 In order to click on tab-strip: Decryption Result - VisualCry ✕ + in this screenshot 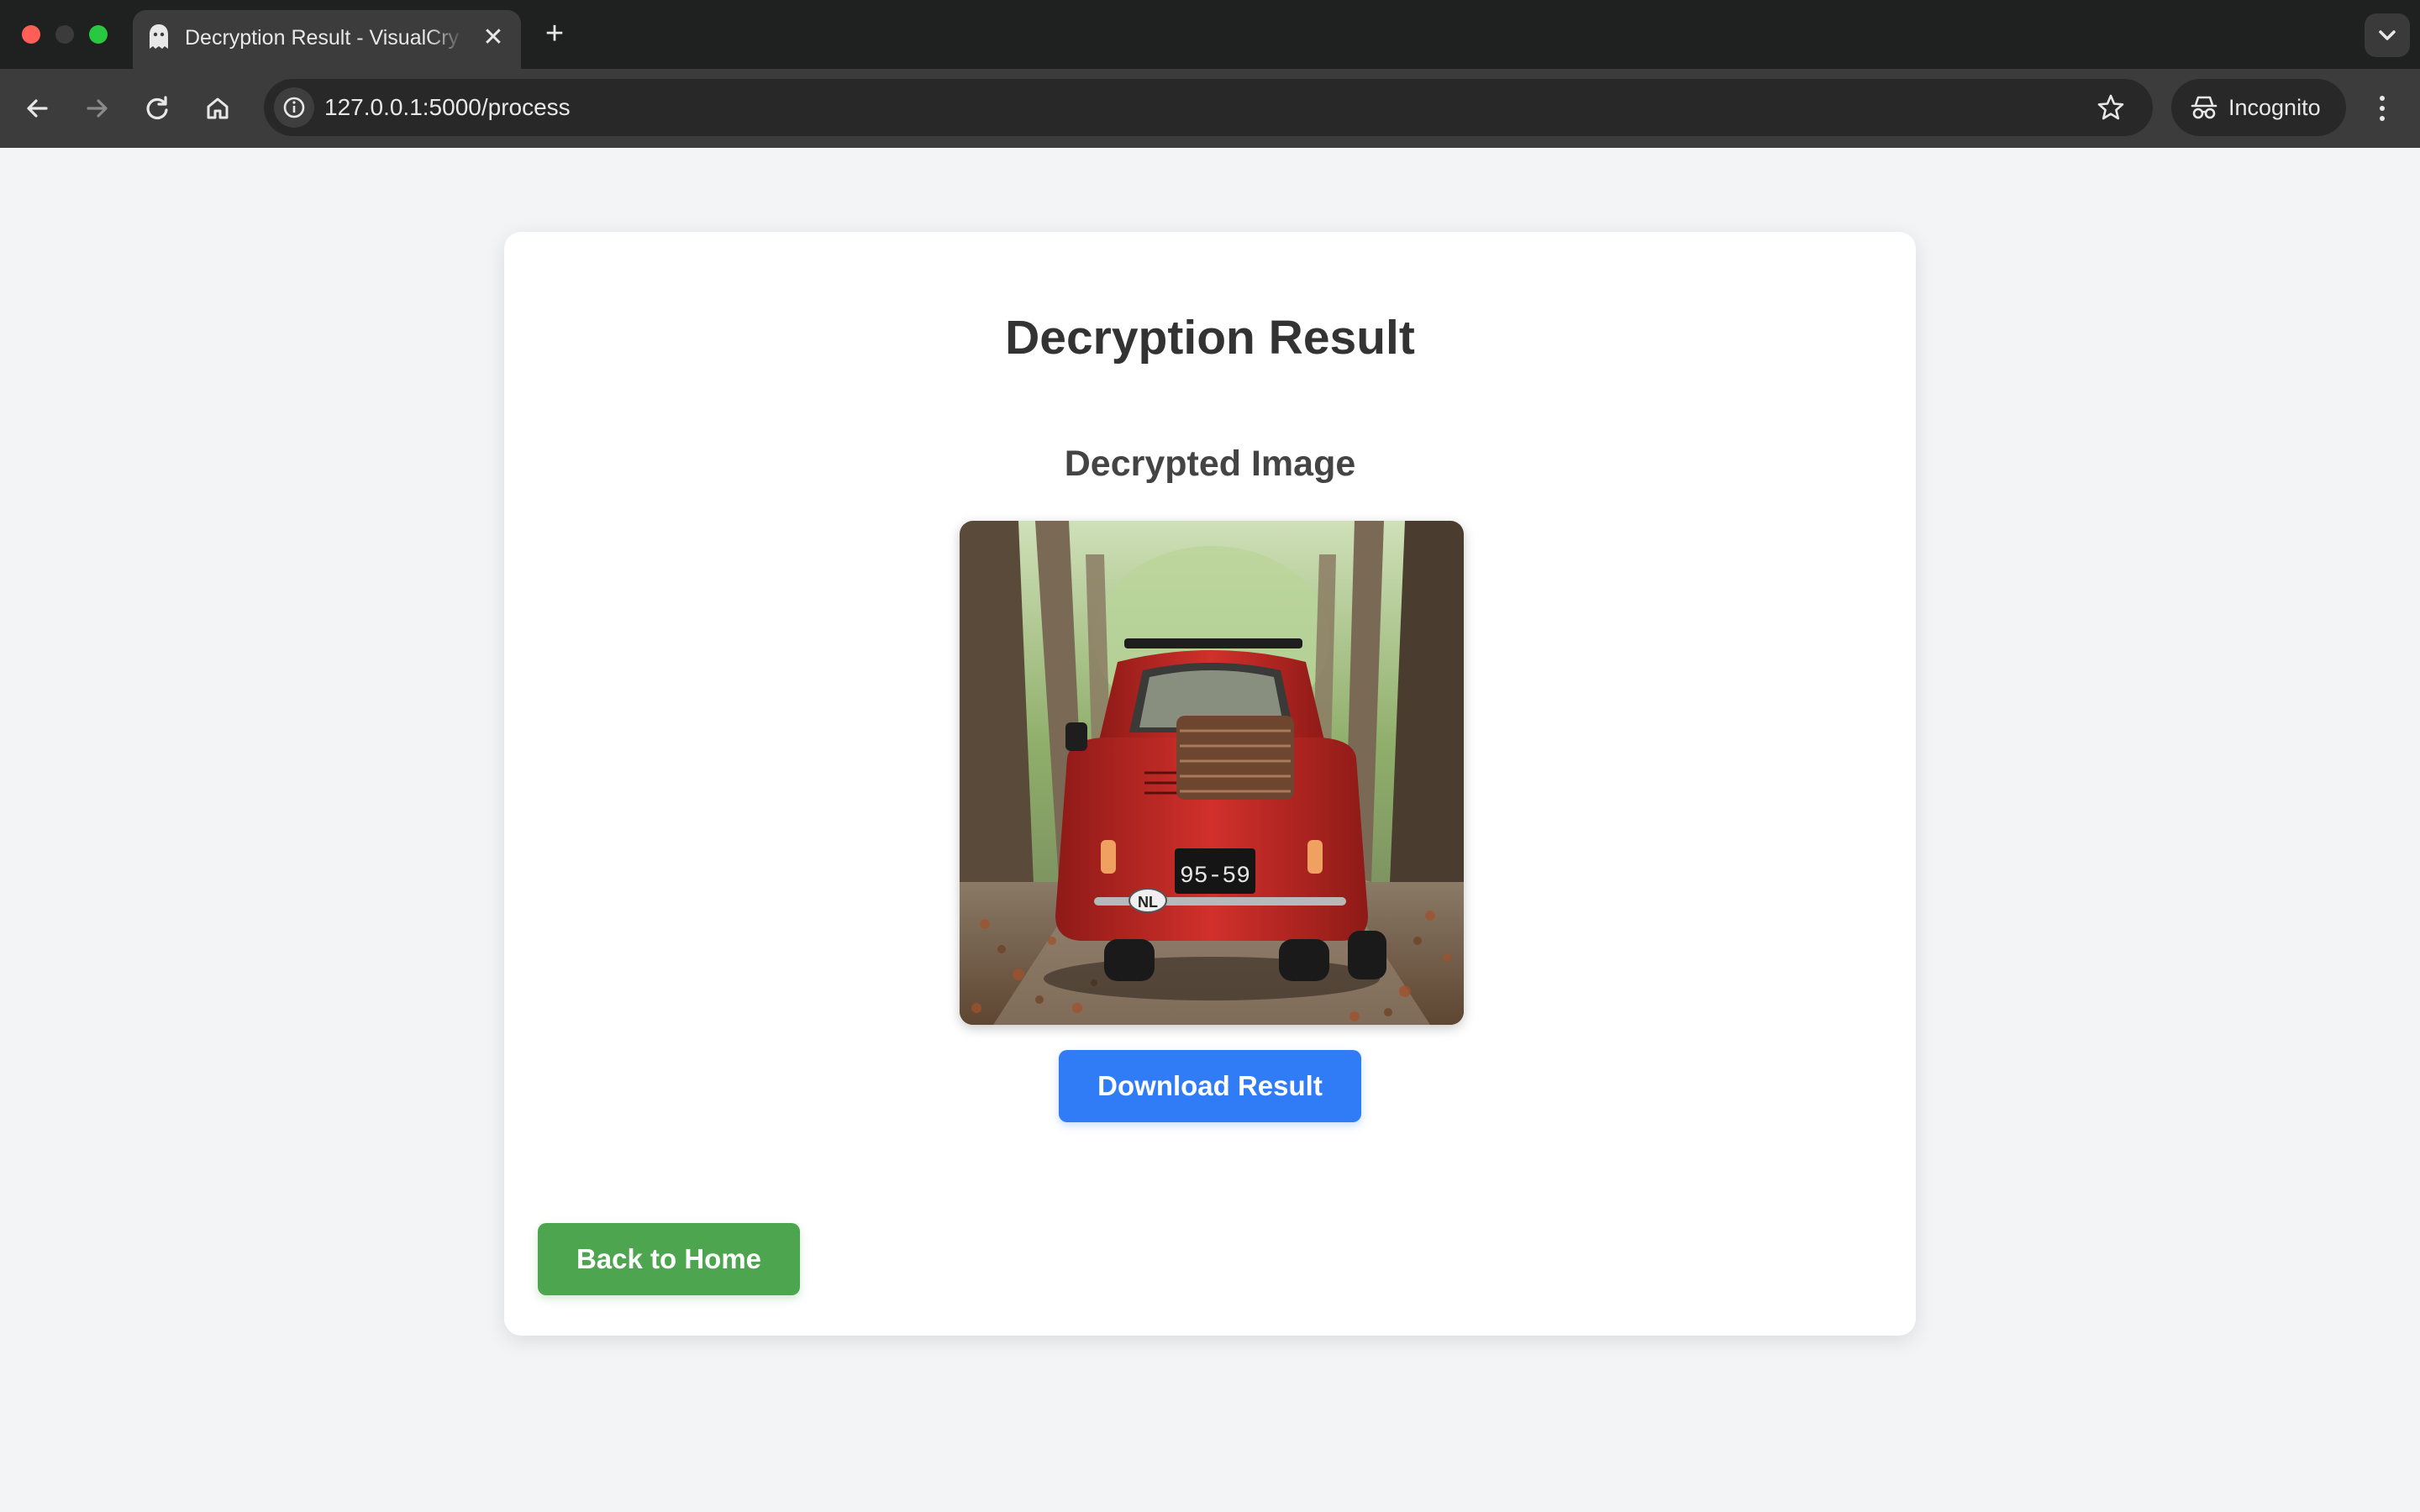, I will do `click(1210, 34)`.